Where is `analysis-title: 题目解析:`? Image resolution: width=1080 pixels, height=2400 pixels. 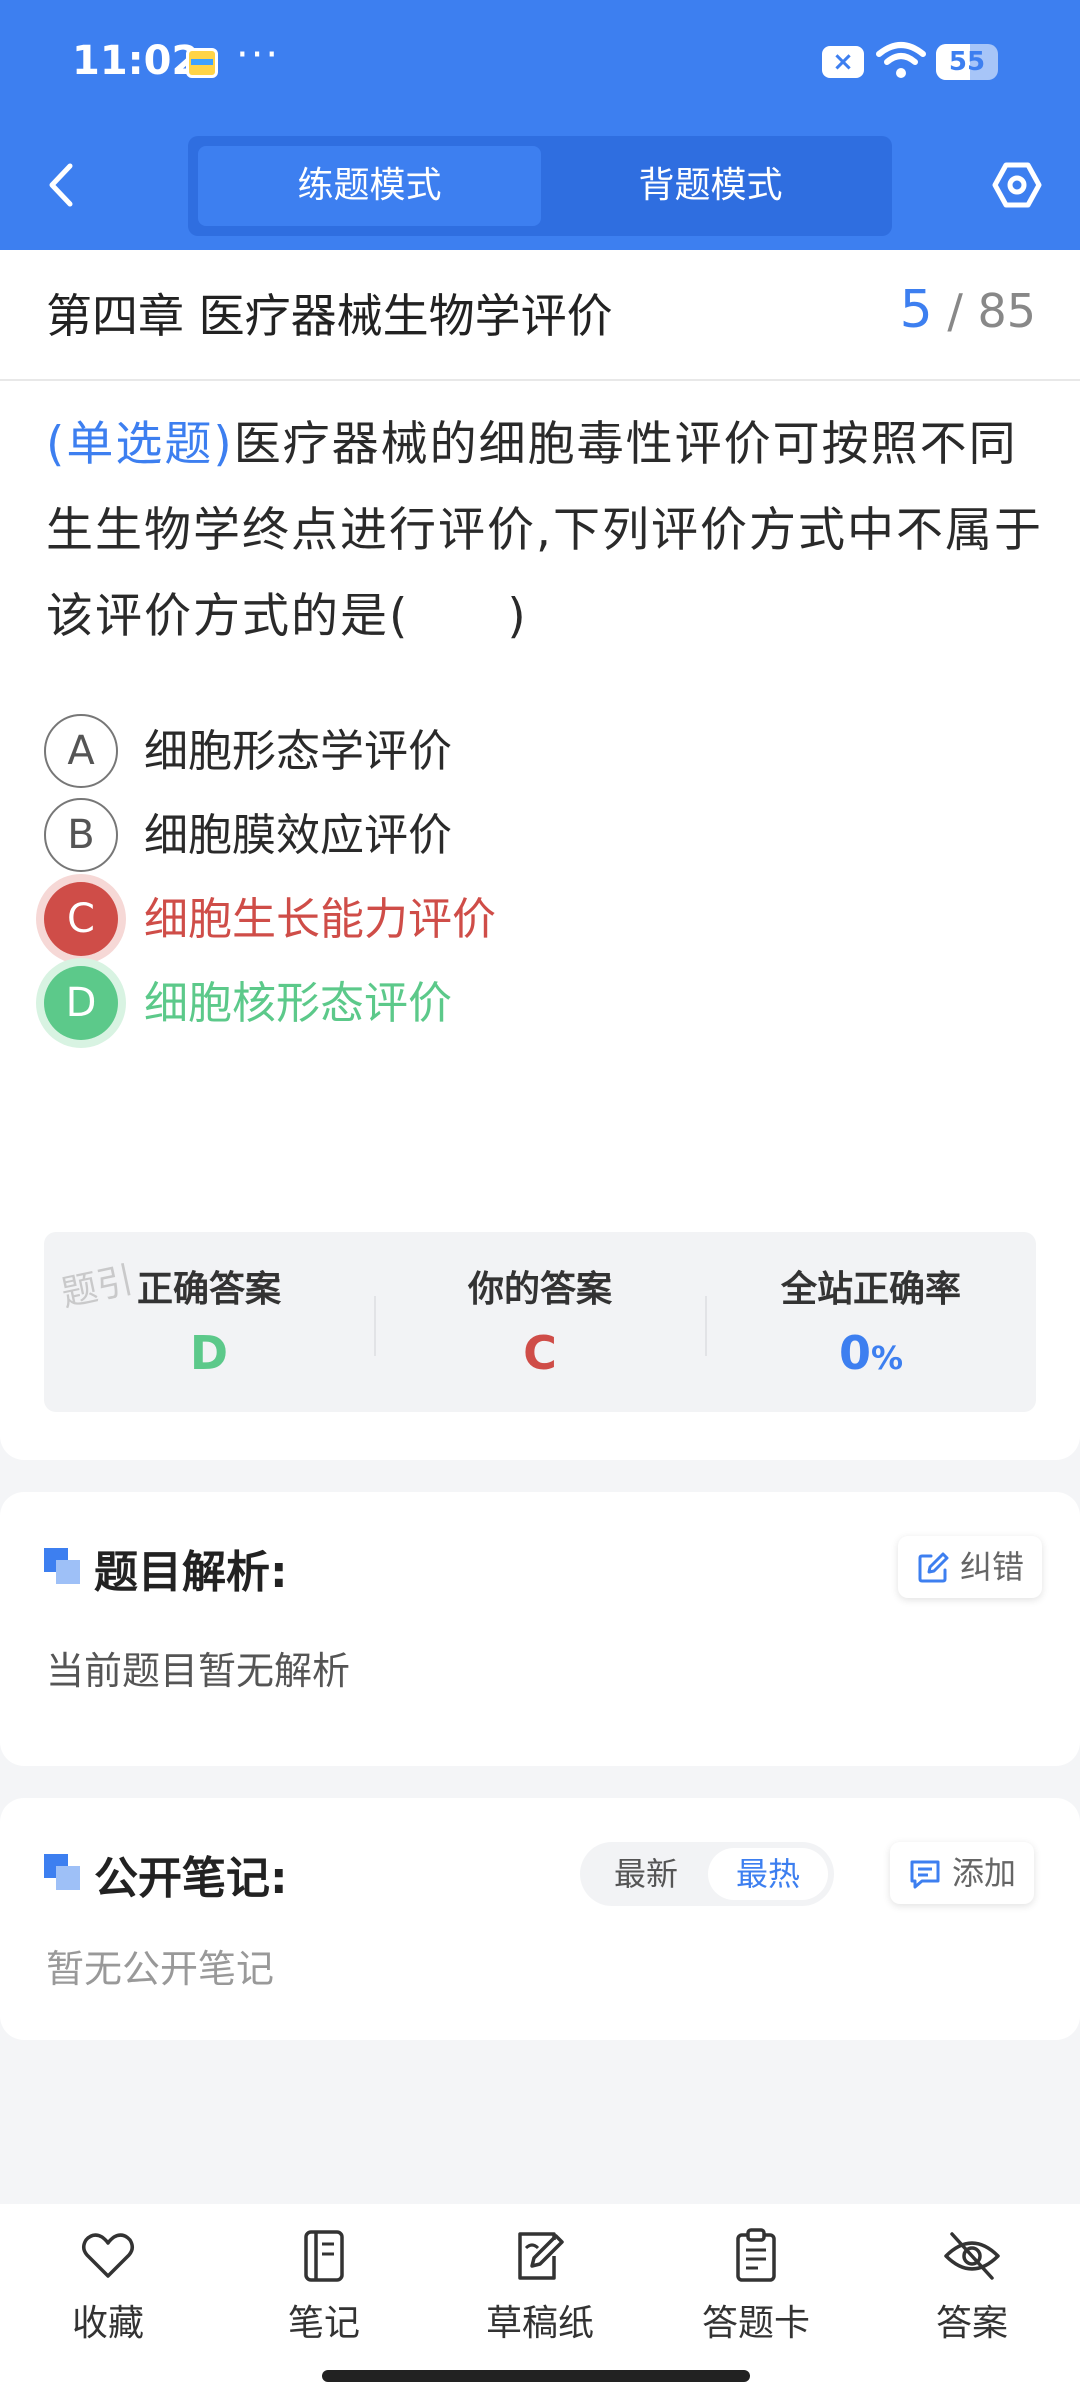
analysis-title: 题目解析: is located at coordinates (191, 1572).